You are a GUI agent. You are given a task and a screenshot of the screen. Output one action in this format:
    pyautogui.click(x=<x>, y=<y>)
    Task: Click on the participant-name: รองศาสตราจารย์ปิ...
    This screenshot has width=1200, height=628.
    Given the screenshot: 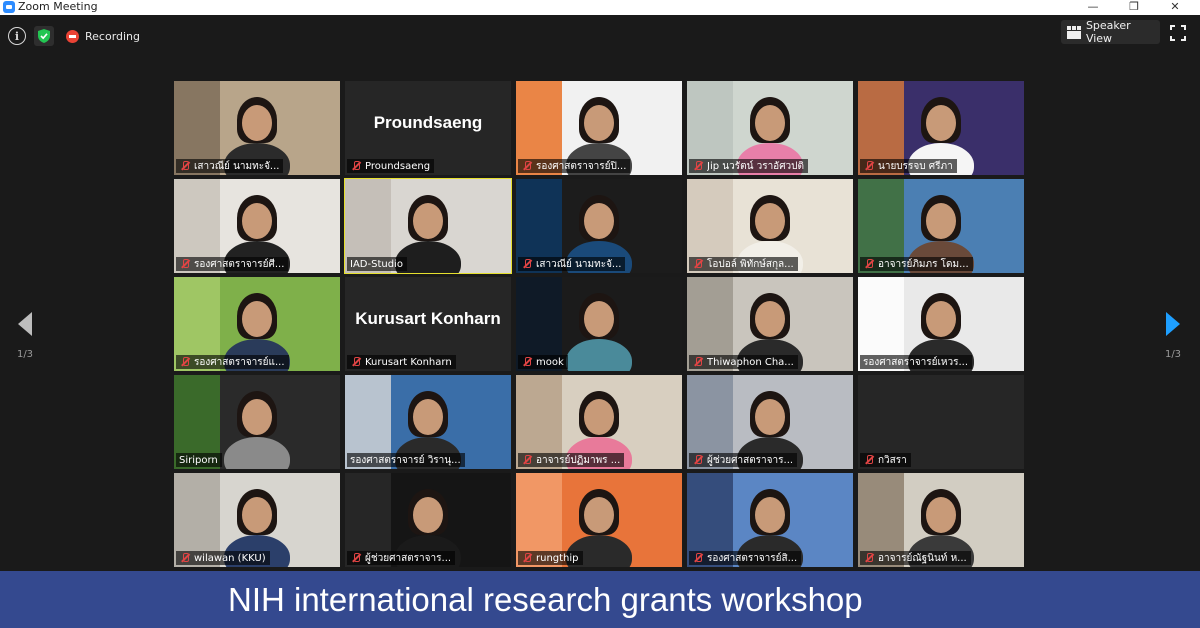 What is the action you would take?
    pyautogui.click(x=581, y=166)
    